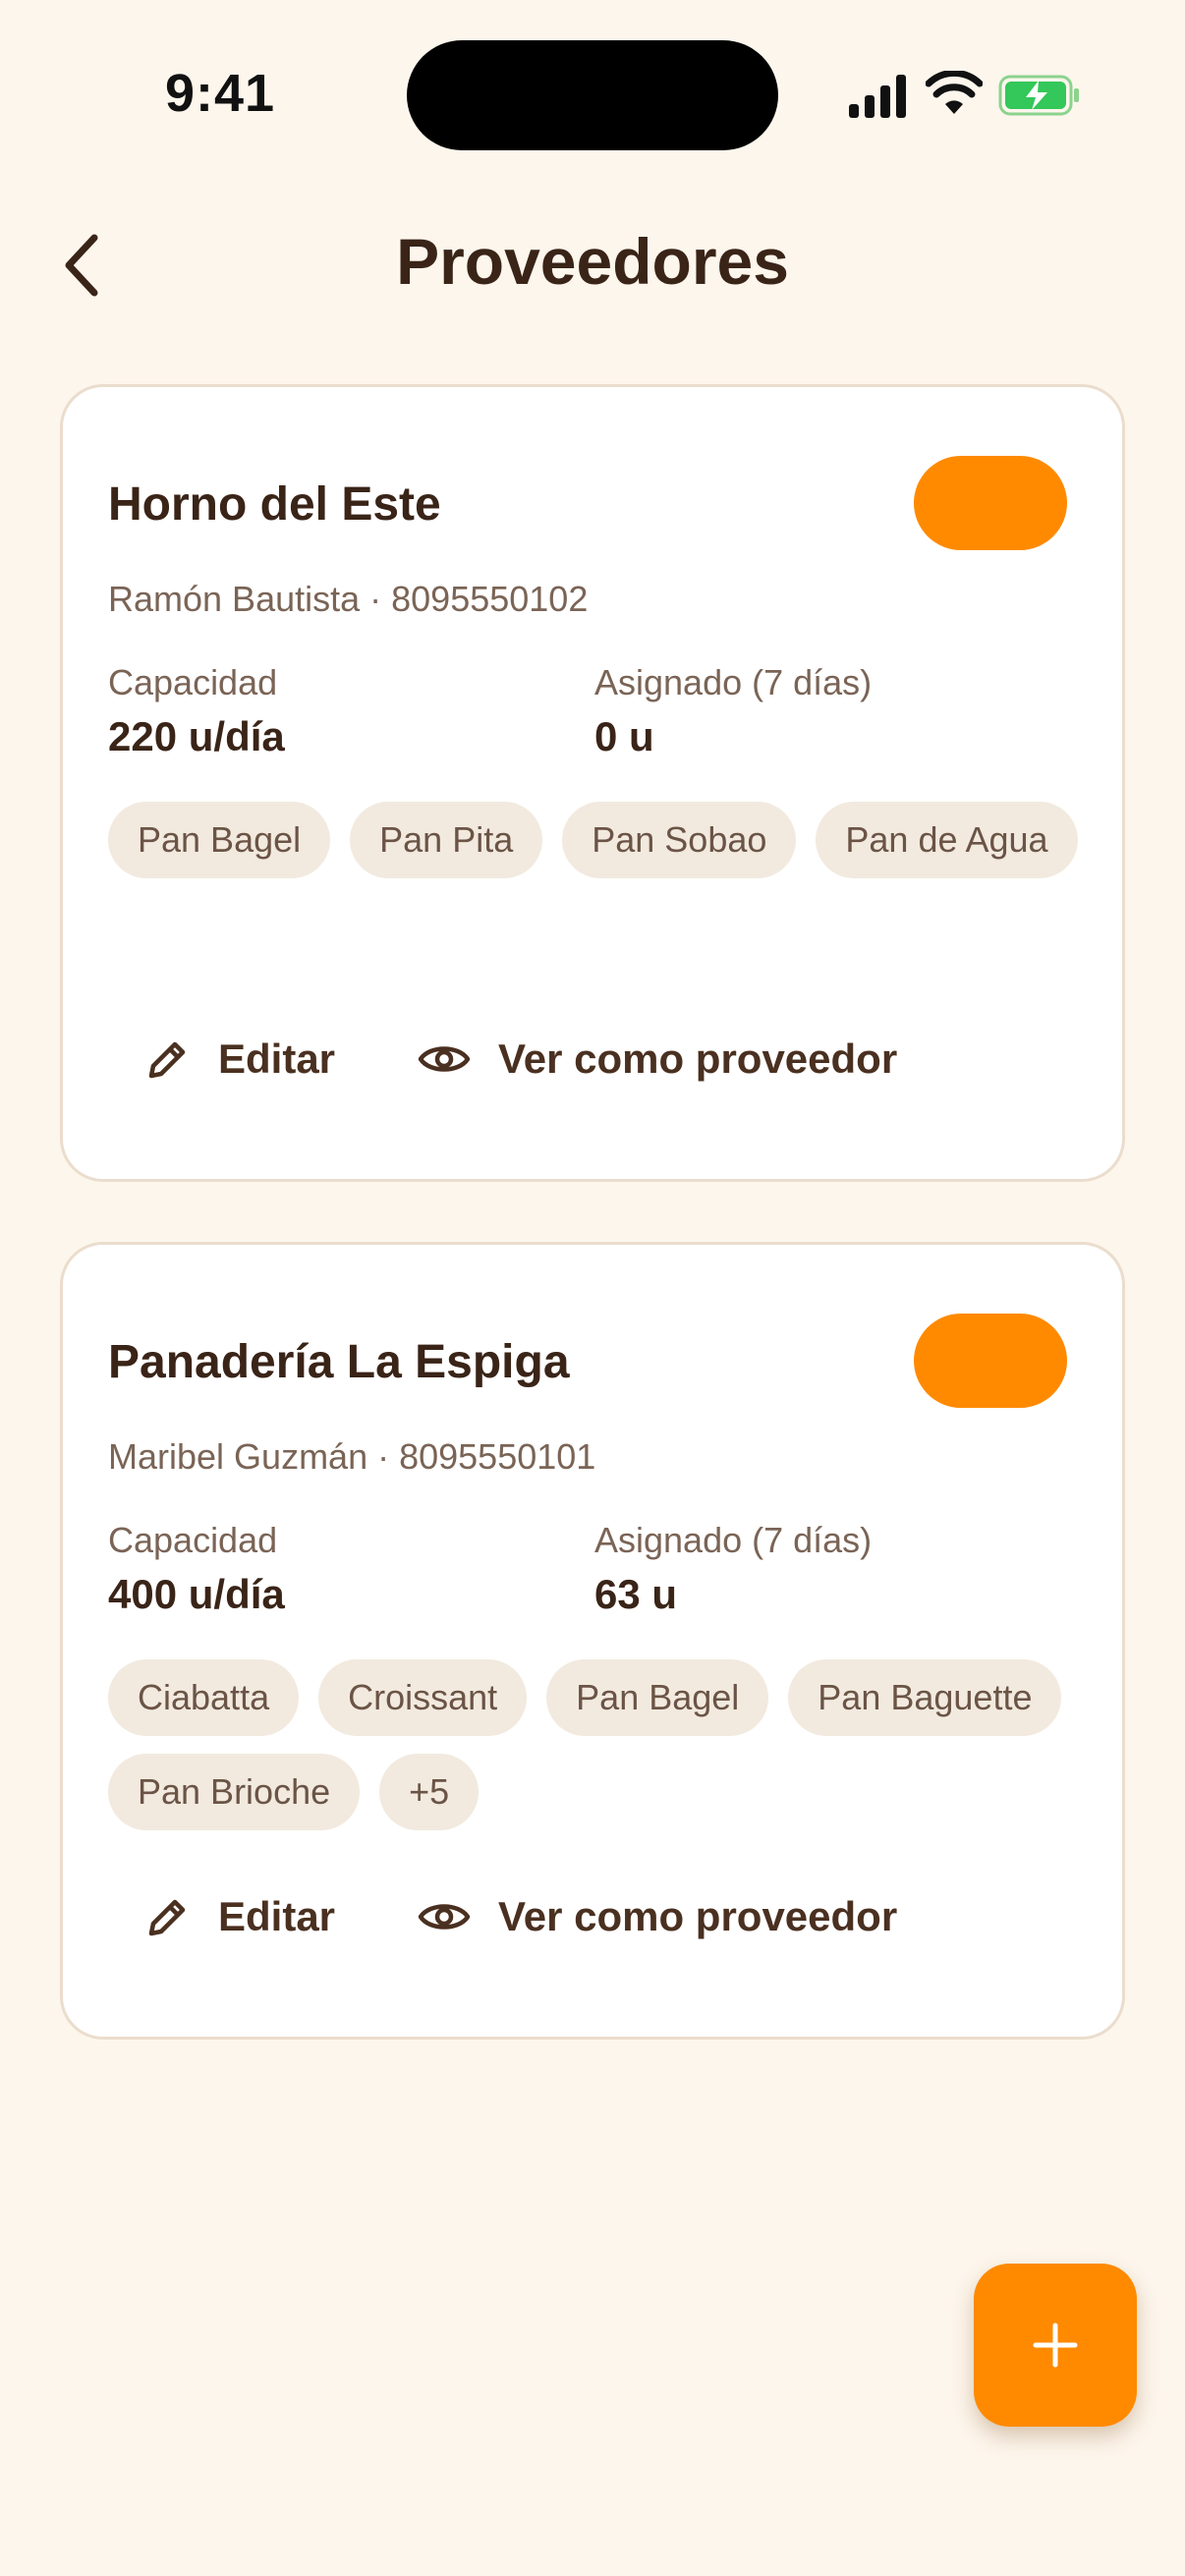 Image resolution: width=1185 pixels, height=2576 pixels. I want to click on wifi-icon, so click(955, 92).